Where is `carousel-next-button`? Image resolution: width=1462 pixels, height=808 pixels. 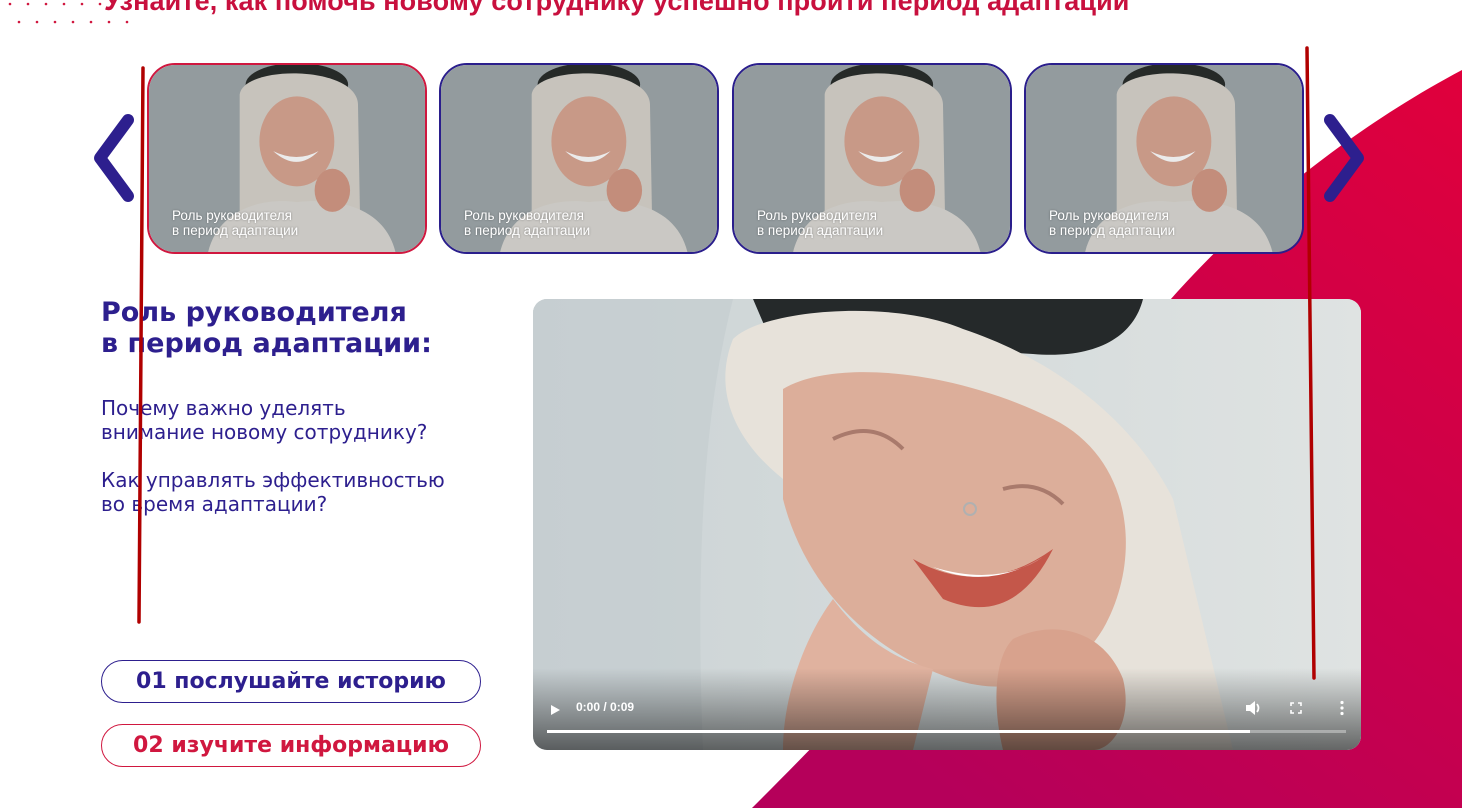 carousel-next-button is located at coordinates (1345, 158).